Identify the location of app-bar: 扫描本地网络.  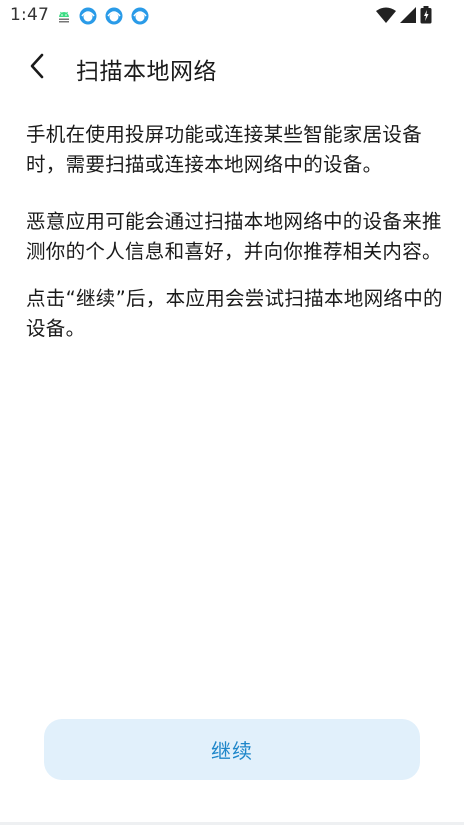
(232, 68).